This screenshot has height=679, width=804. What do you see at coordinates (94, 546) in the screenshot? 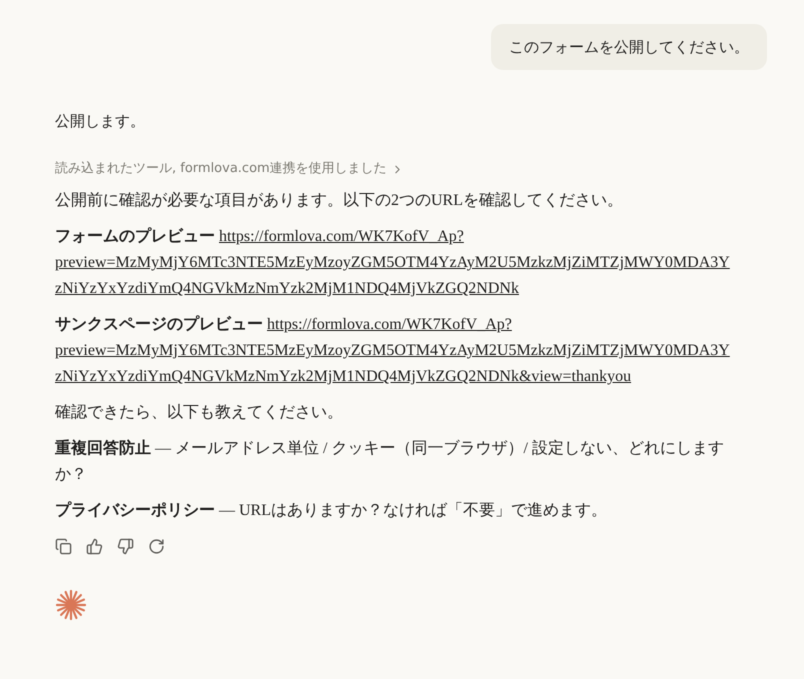
I see `thumbs-up-icon` at bounding box center [94, 546].